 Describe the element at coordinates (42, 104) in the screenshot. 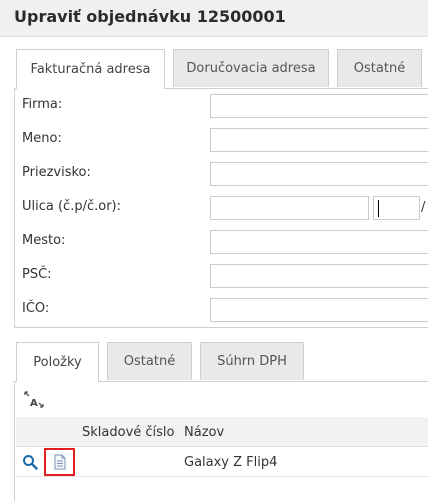

I see `firma-label: Firma:` at that location.